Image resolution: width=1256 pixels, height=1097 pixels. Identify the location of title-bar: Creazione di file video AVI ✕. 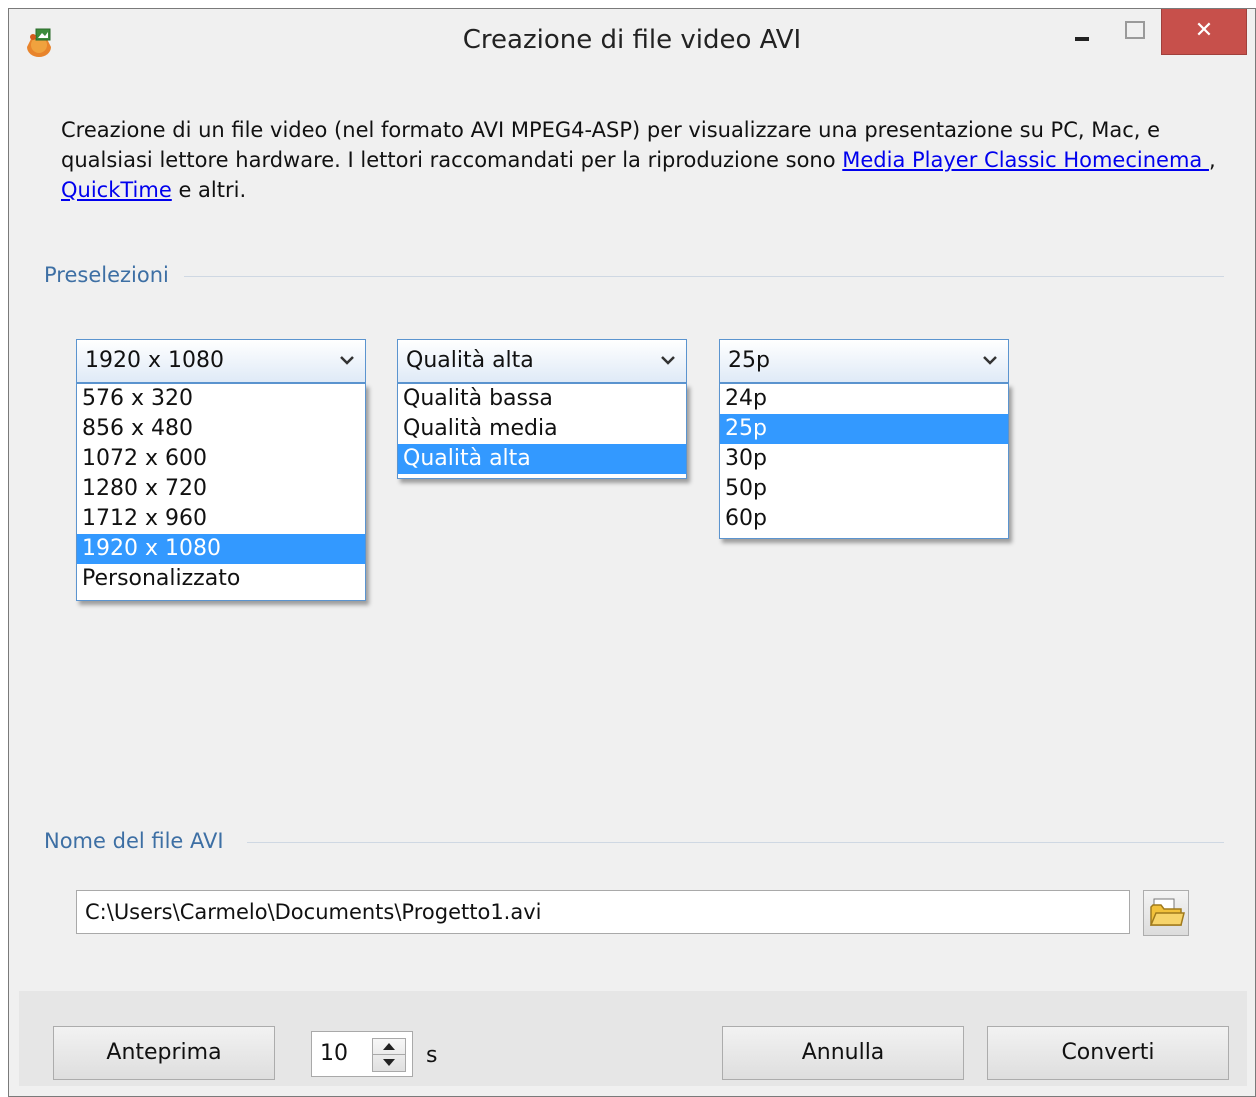
(632, 41).